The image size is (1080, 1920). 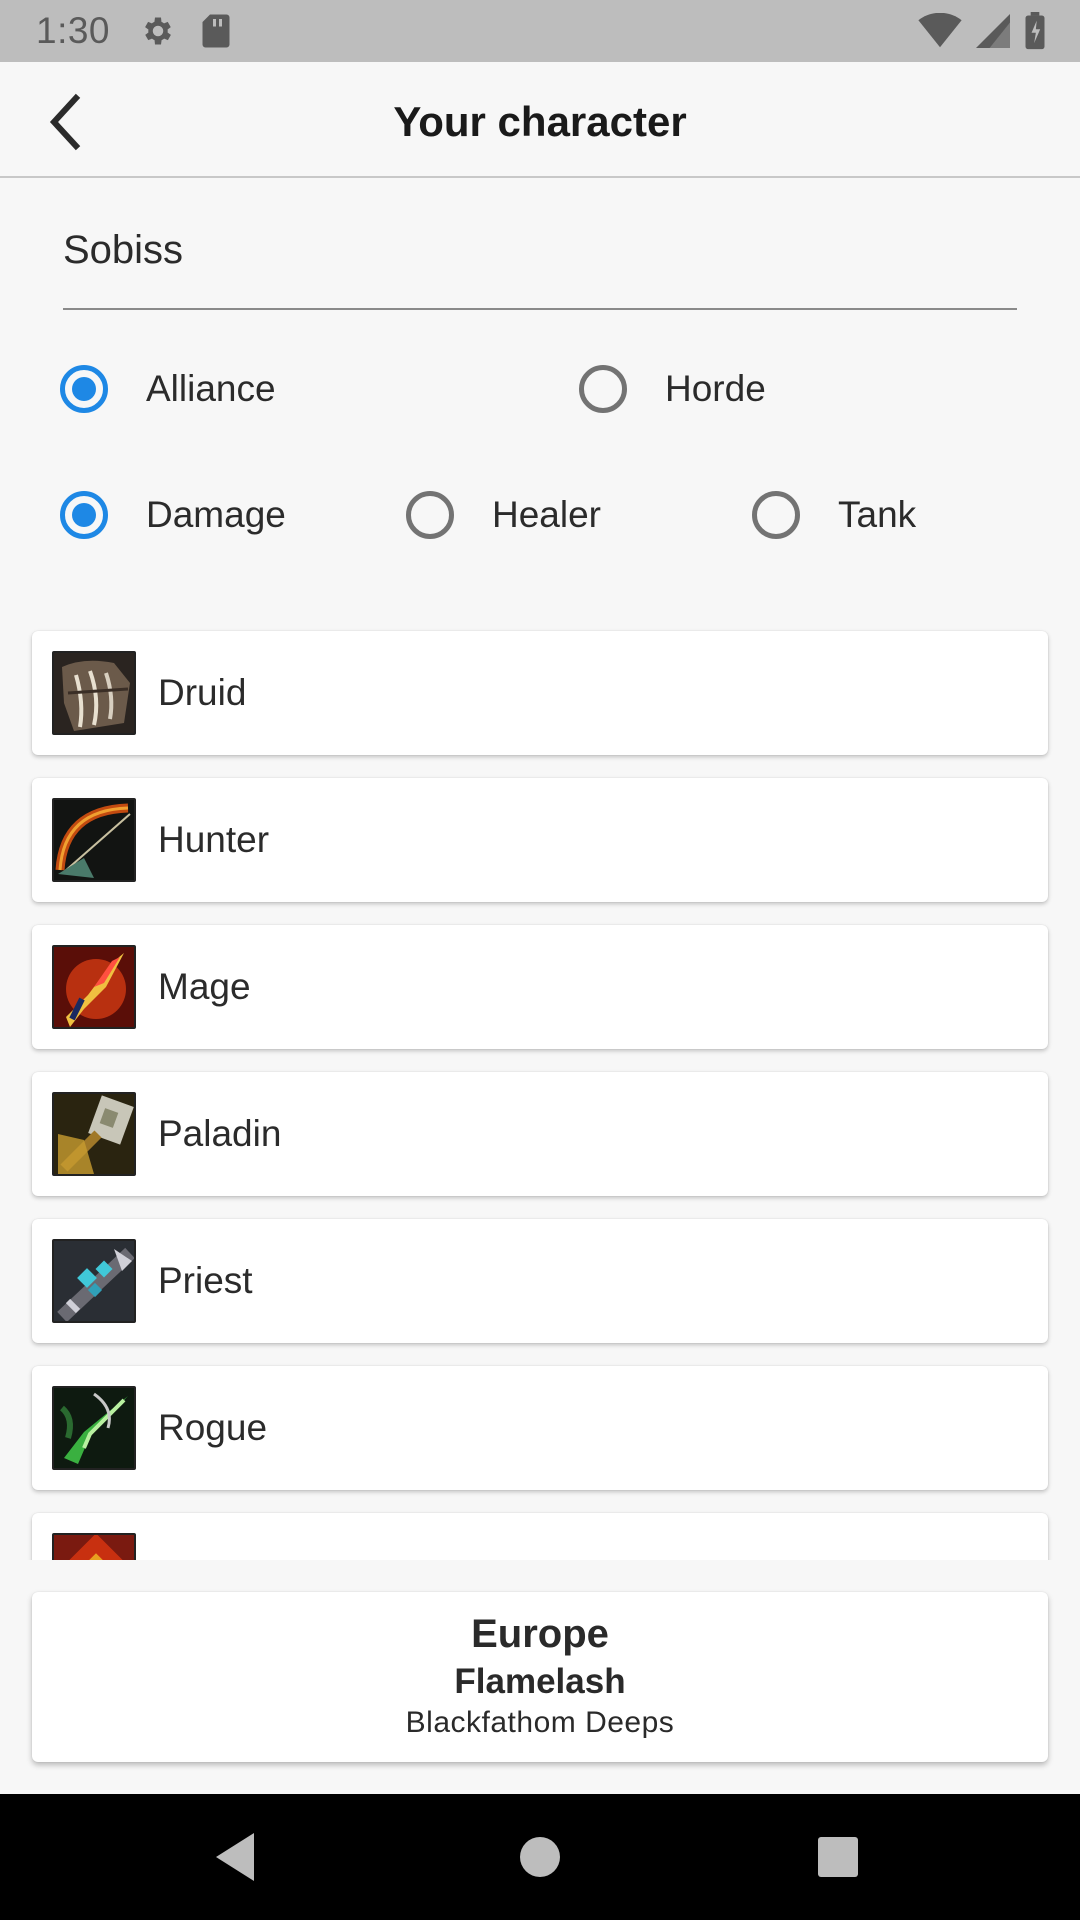 I want to click on nav-recents-button, so click(x=838, y=1857).